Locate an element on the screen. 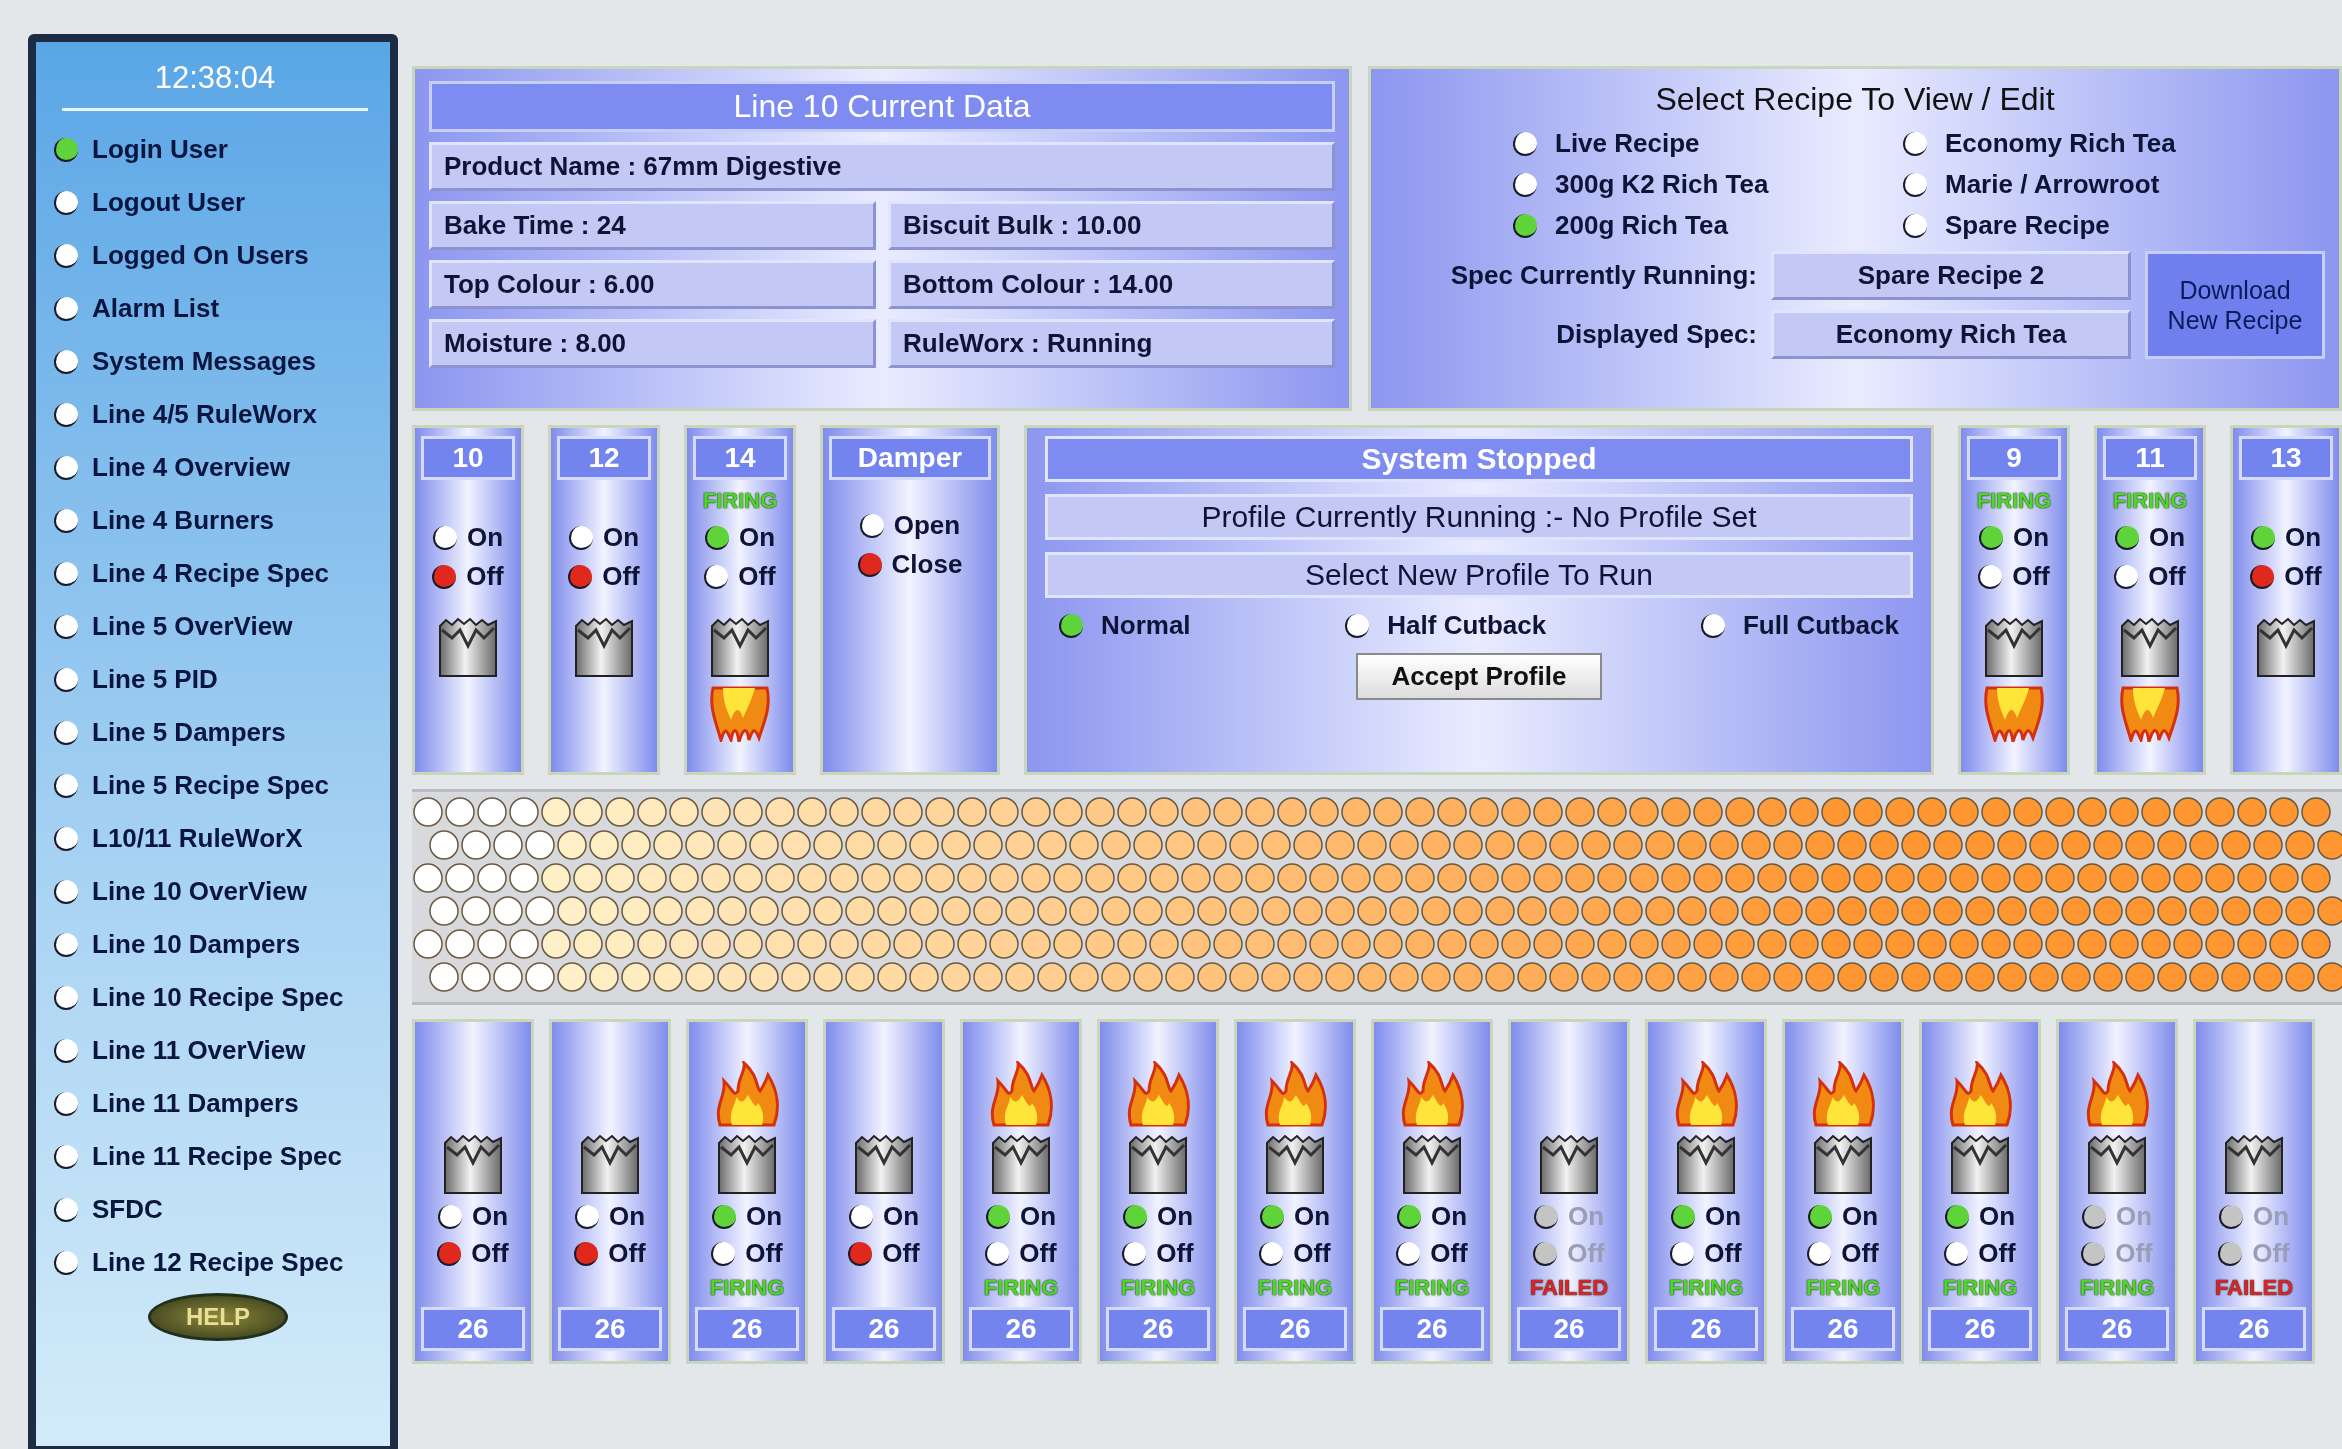 This screenshot has width=2342, height=1449. nav-item: Line 12 Recipe Spec is located at coordinates (218, 1262).